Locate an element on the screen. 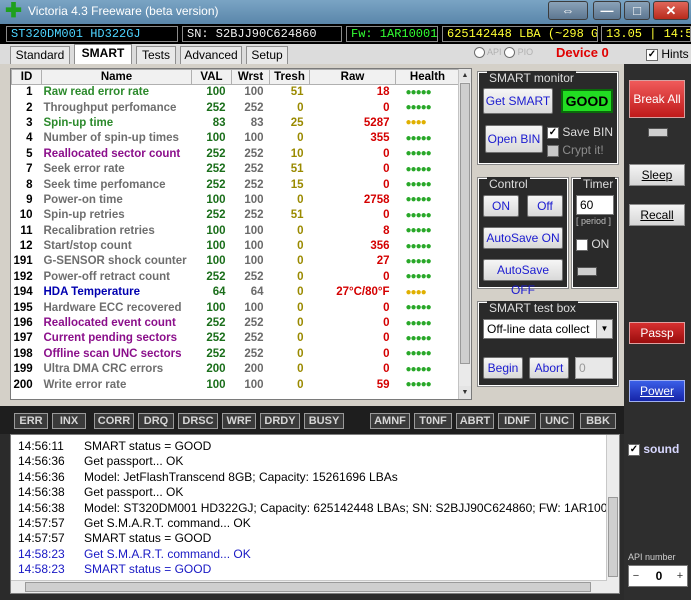 This screenshot has width=691, height=600. close-button: ✕ is located at coordinates (671, 10).